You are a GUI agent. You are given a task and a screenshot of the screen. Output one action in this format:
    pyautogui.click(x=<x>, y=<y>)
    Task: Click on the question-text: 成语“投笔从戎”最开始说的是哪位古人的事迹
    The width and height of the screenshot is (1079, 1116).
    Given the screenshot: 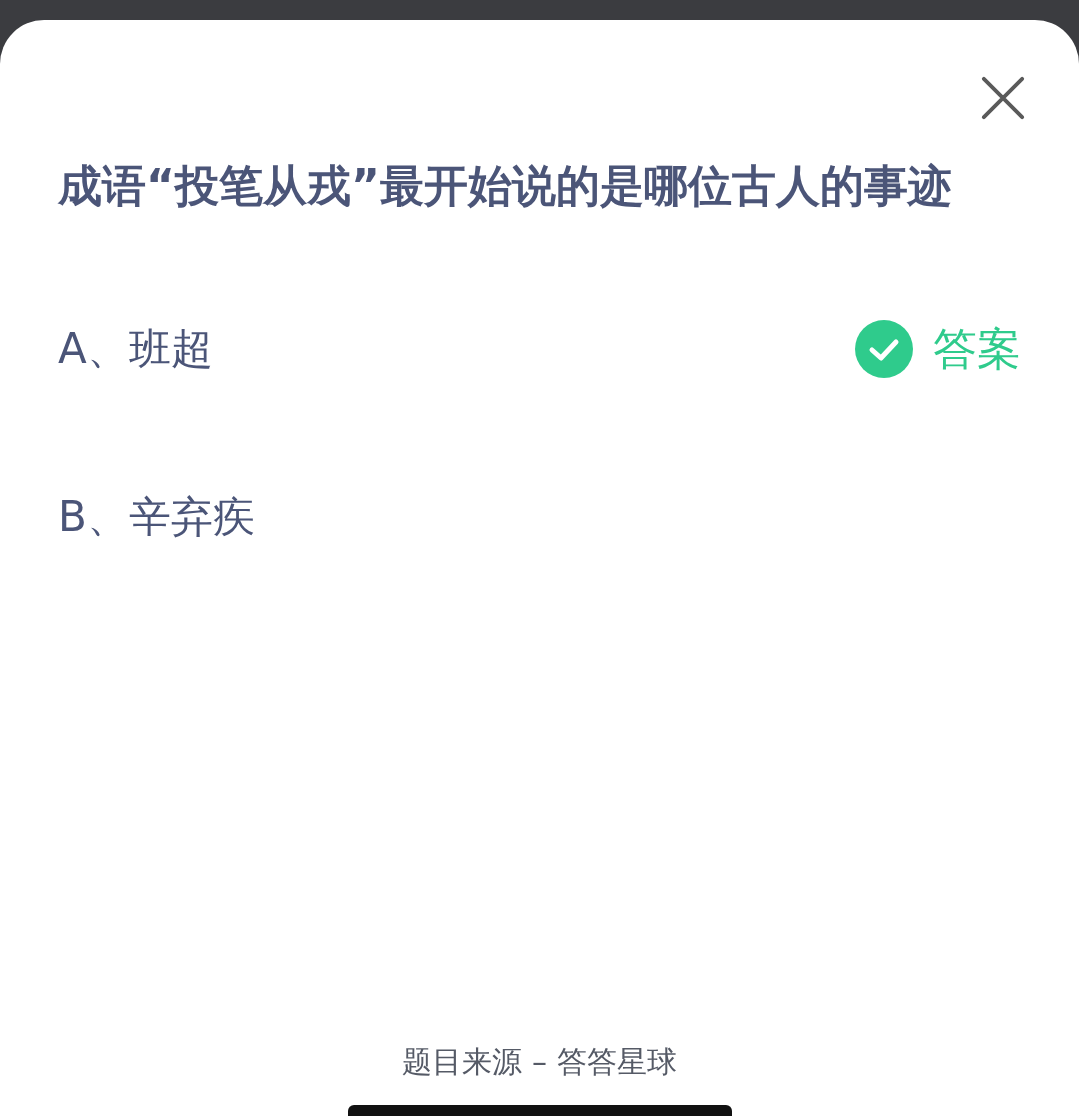 What is the action you would take?
    pyautogui.click(x=505, y=186)
    